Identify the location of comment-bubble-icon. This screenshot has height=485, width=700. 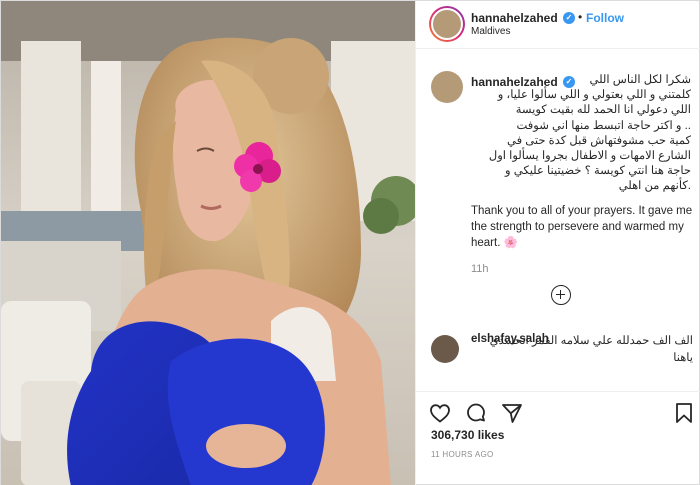
(476, 413).